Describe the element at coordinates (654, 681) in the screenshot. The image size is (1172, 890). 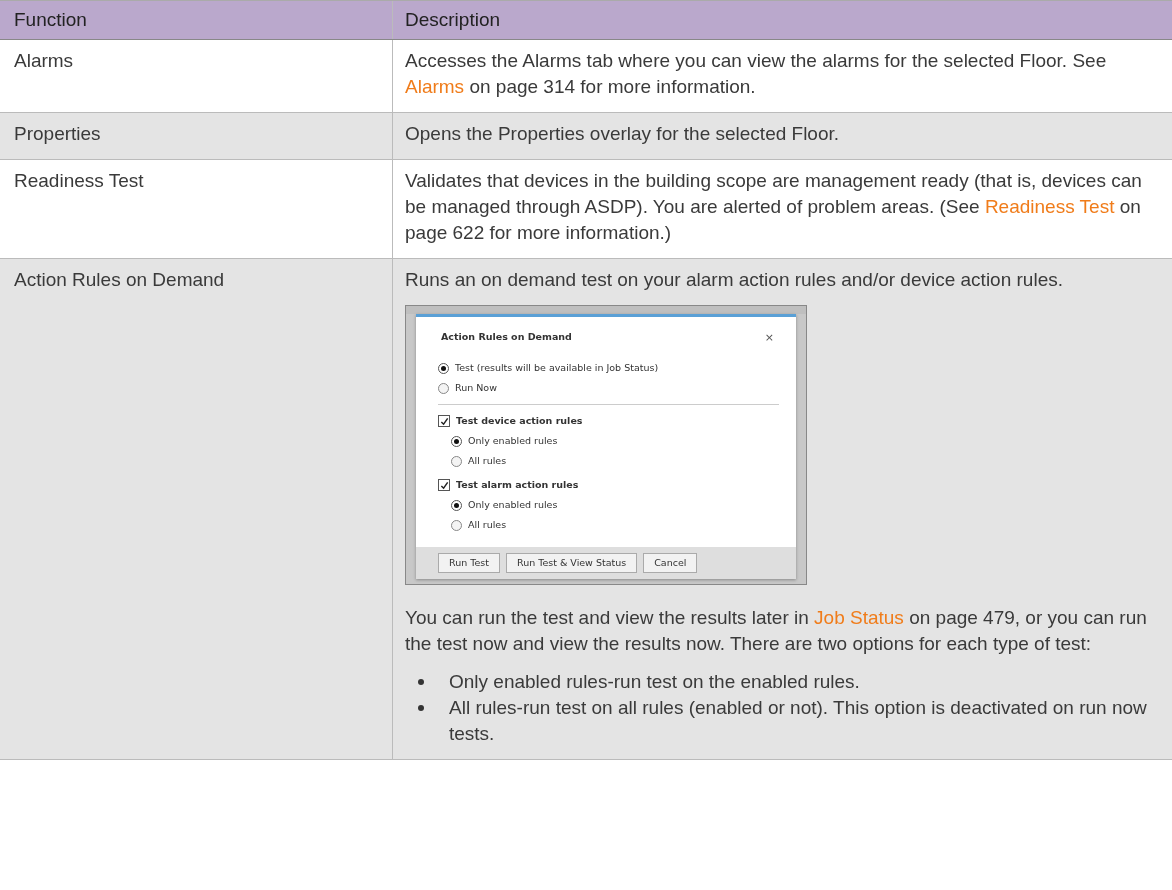
I see `bullet-text: Only enabled rules-run test on the enabled rules.` at that location.